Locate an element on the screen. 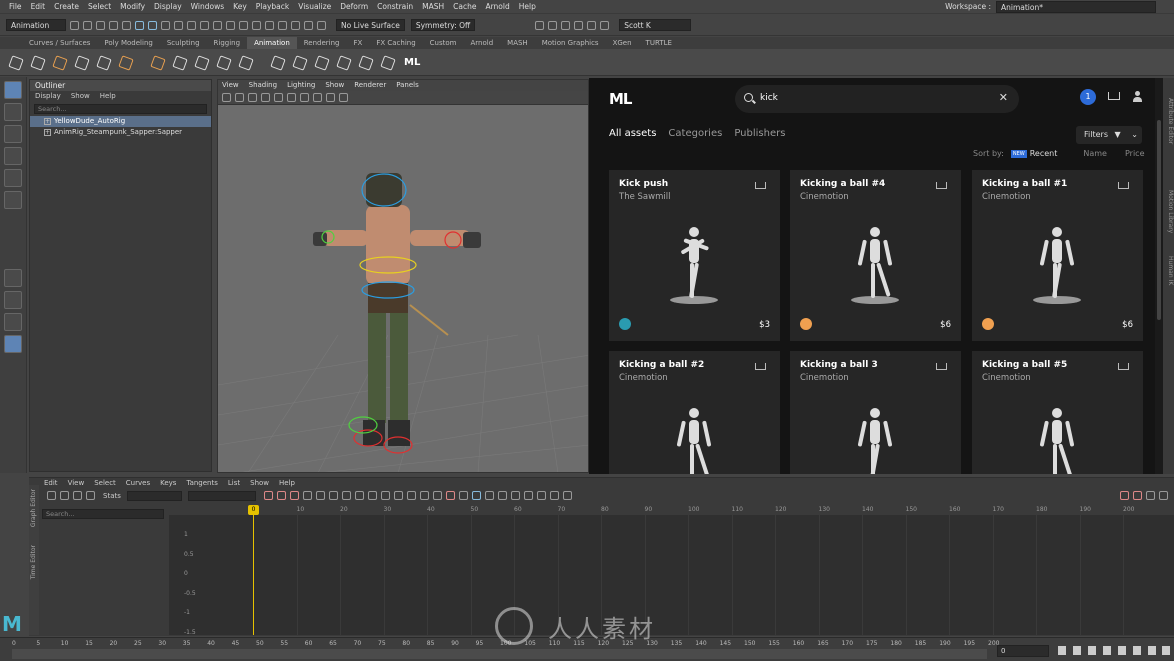  select-component-icon is located at coordinates (165, 25).